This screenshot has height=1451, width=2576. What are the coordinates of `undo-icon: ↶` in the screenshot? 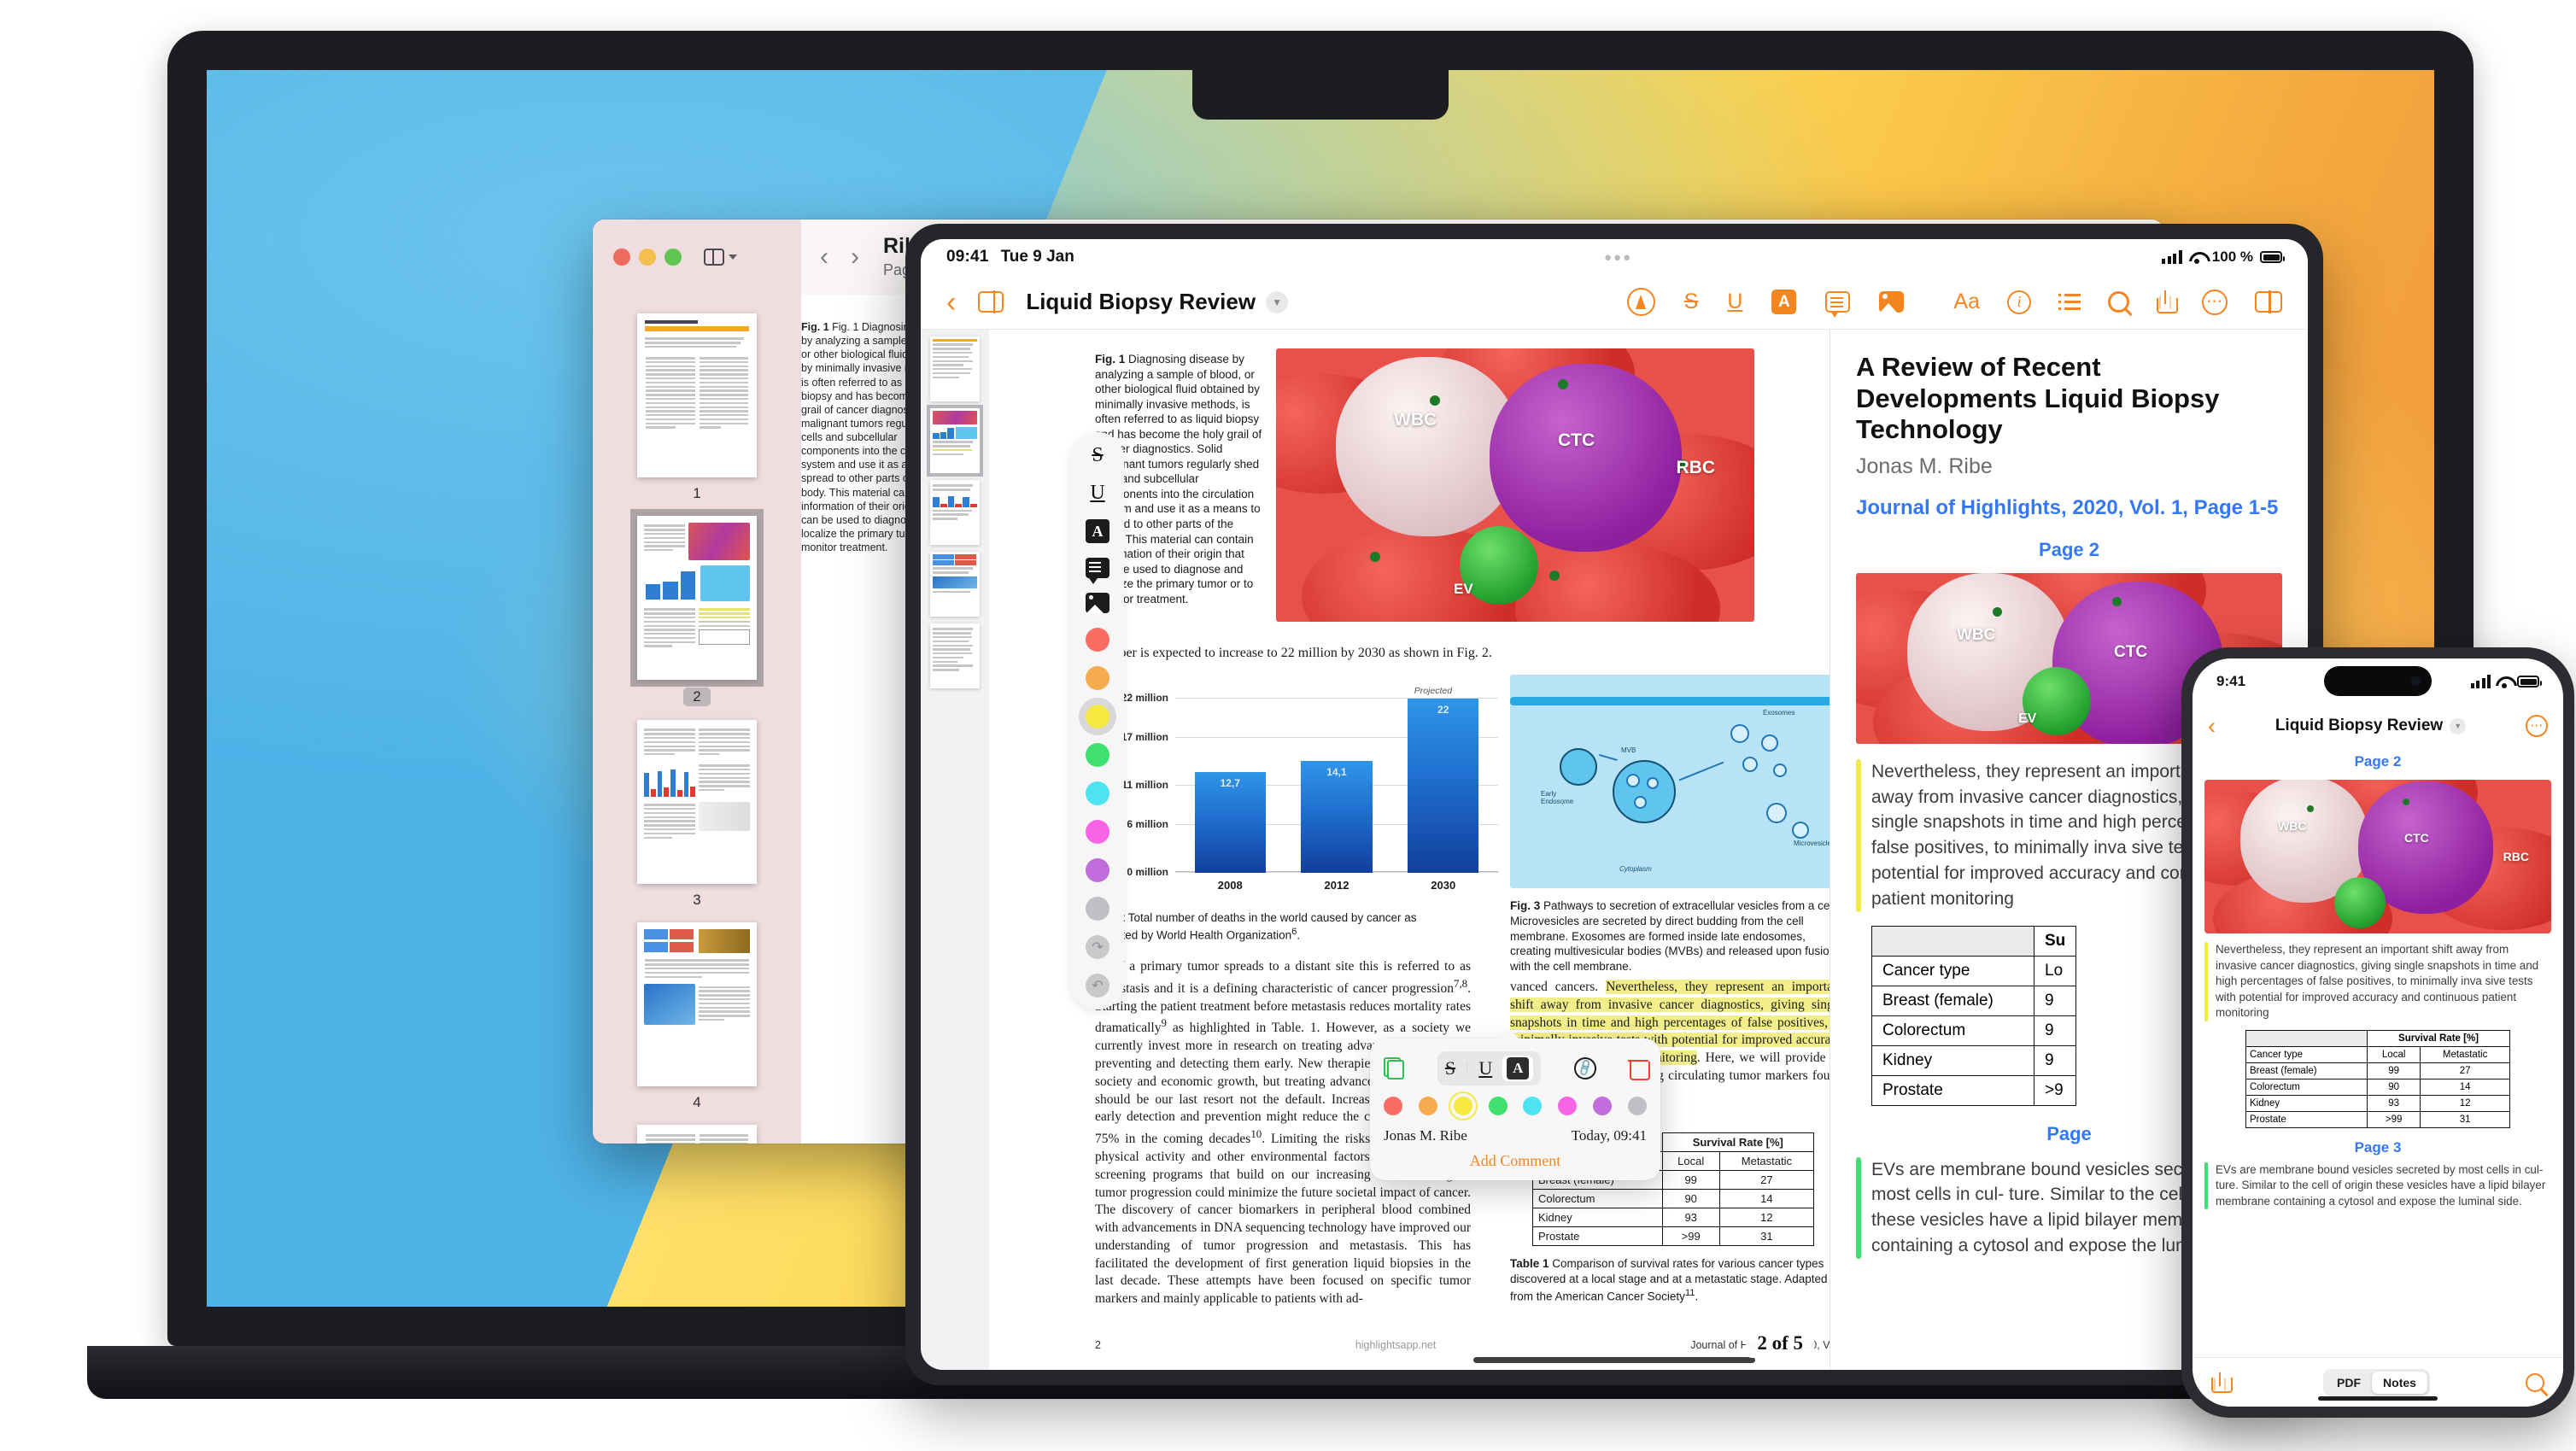 It's located at (1097, 986).